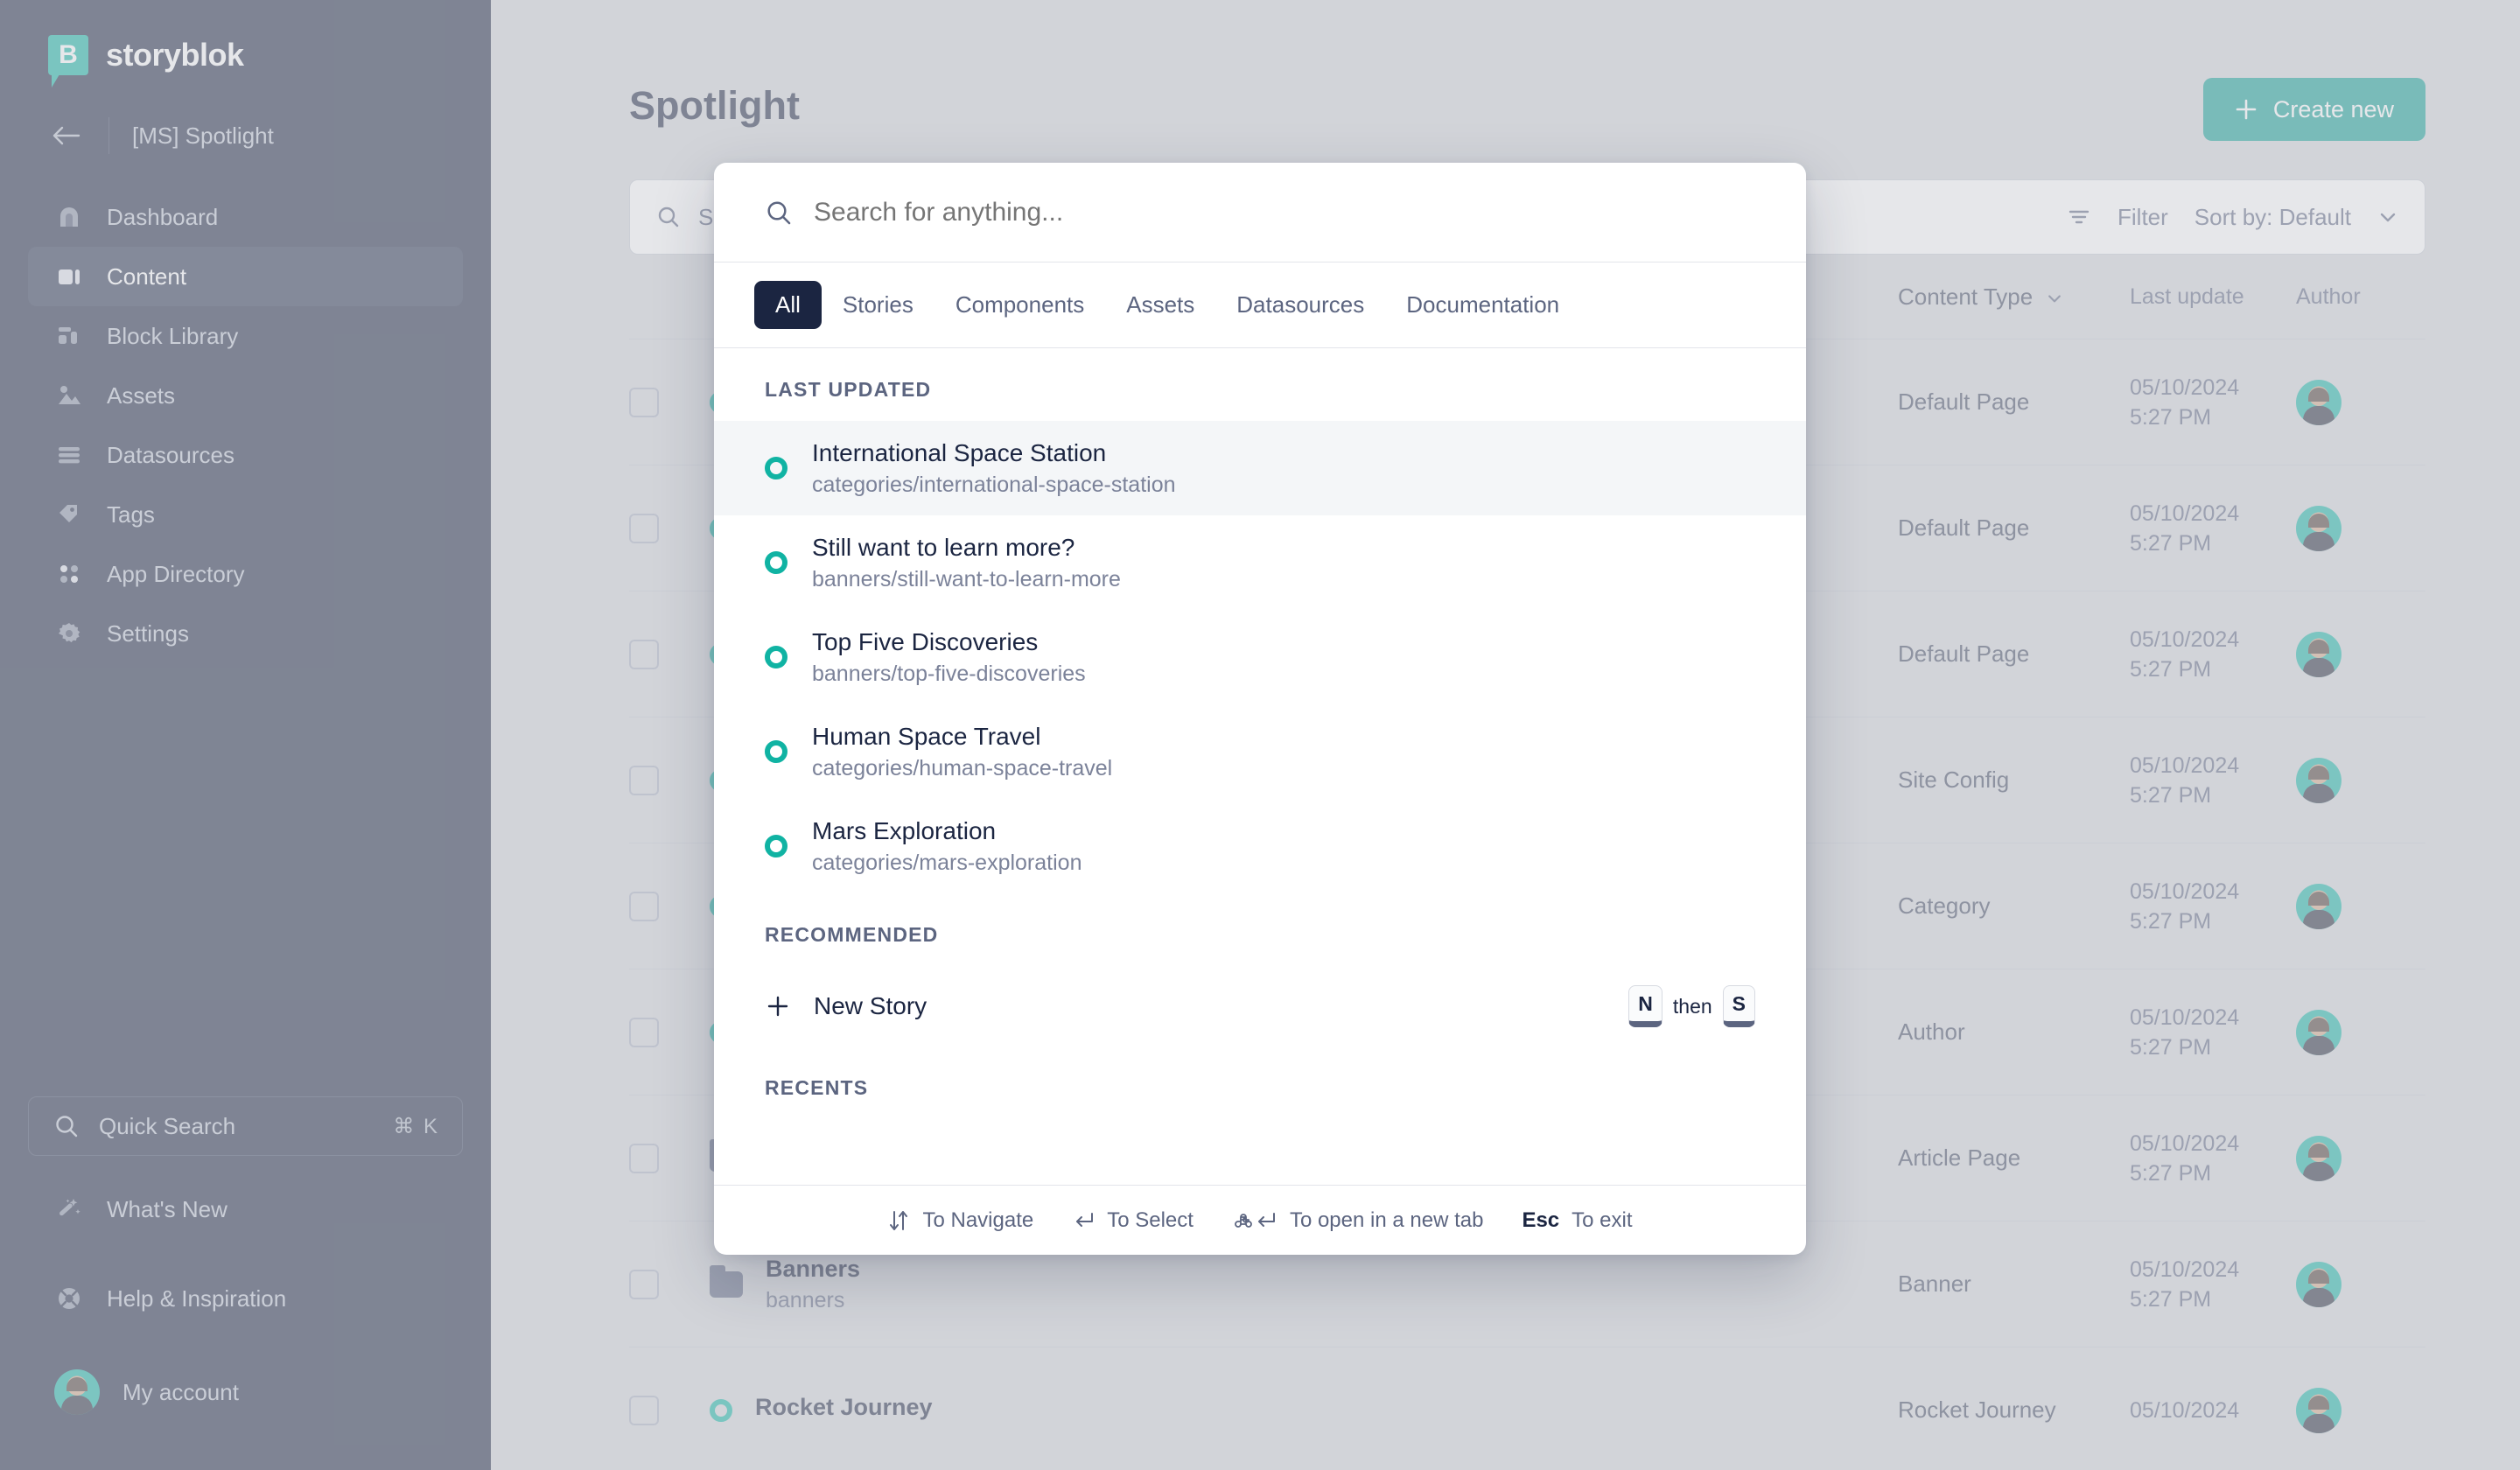  I want to click on footer-shortcut: To Navigate, so click(960, 1220).